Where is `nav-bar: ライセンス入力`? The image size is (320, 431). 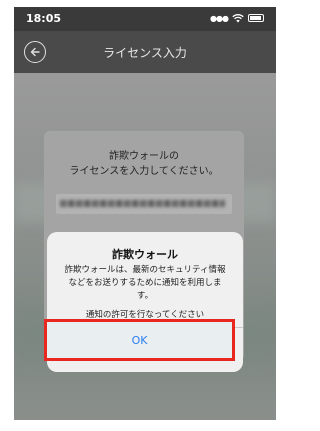
nav-bar: ライセンス入力 is located at coordinates (145, 52).